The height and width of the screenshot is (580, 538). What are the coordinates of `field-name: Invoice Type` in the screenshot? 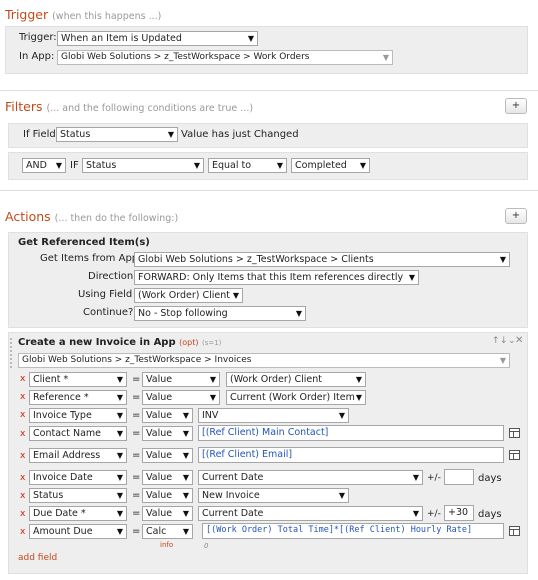 It's located at (62, 415).